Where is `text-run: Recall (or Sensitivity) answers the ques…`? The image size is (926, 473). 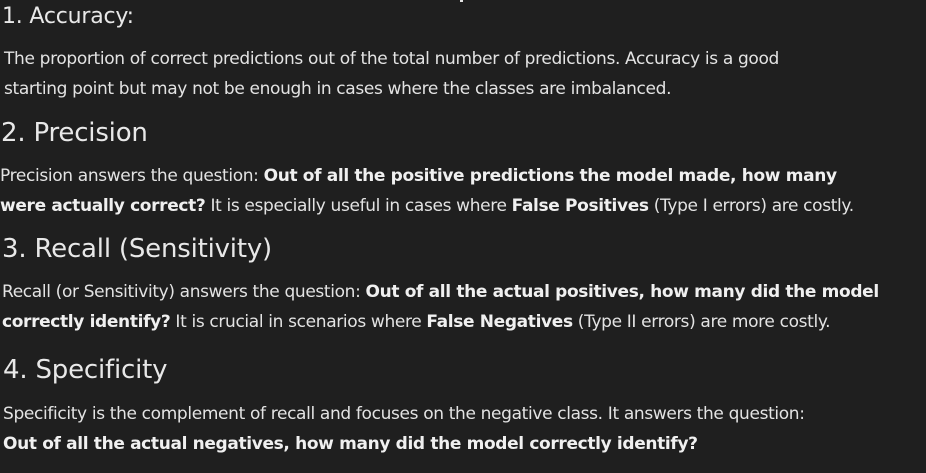 text-run: Recall (or Sensitivity) answers the ques… is located at coordinates (184, 292).